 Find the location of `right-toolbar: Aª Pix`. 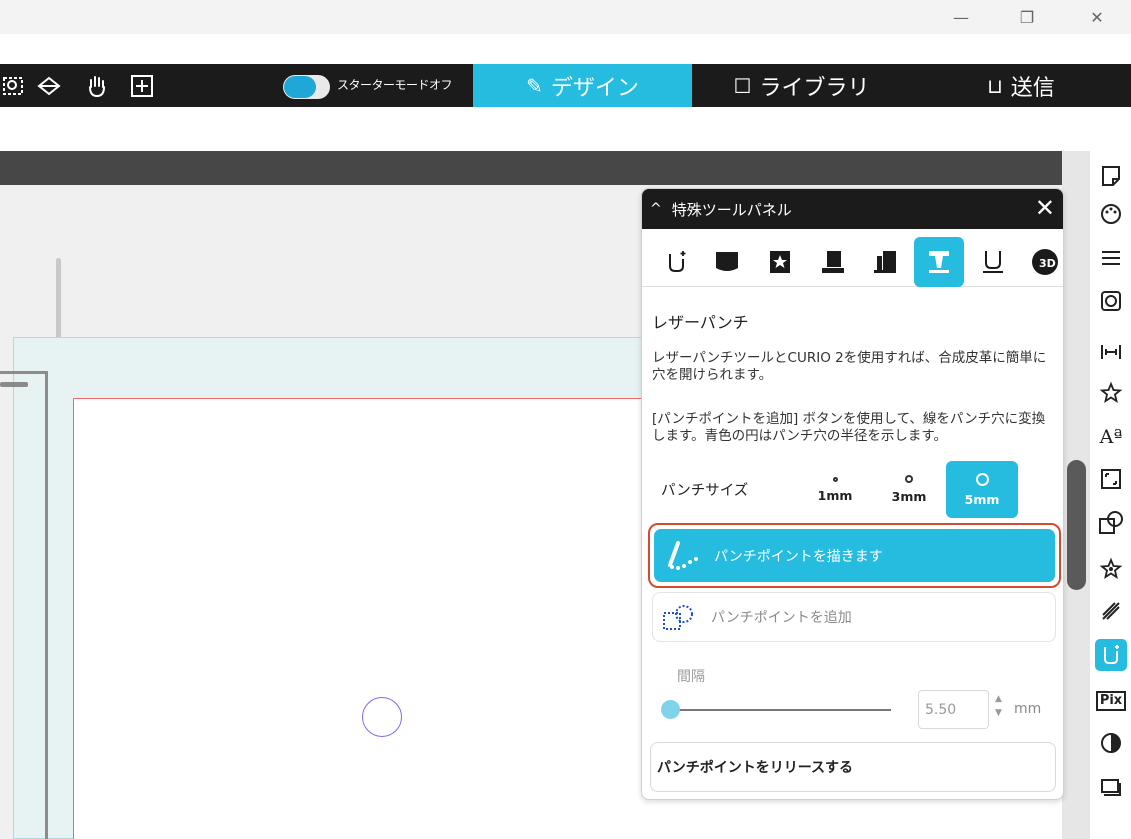

right-toolbar: Aª Pix is located at coordinates (1111, 495).